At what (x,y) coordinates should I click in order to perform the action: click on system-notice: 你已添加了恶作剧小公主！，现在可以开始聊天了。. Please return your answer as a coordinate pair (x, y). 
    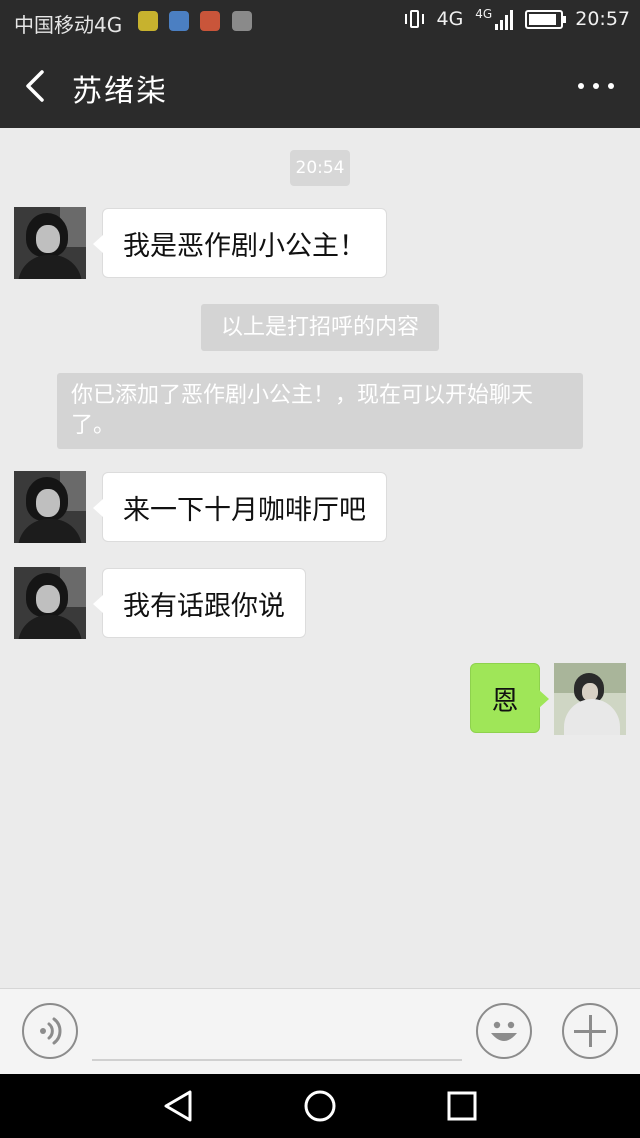
    Looking at the image, I should click on (320, 411).